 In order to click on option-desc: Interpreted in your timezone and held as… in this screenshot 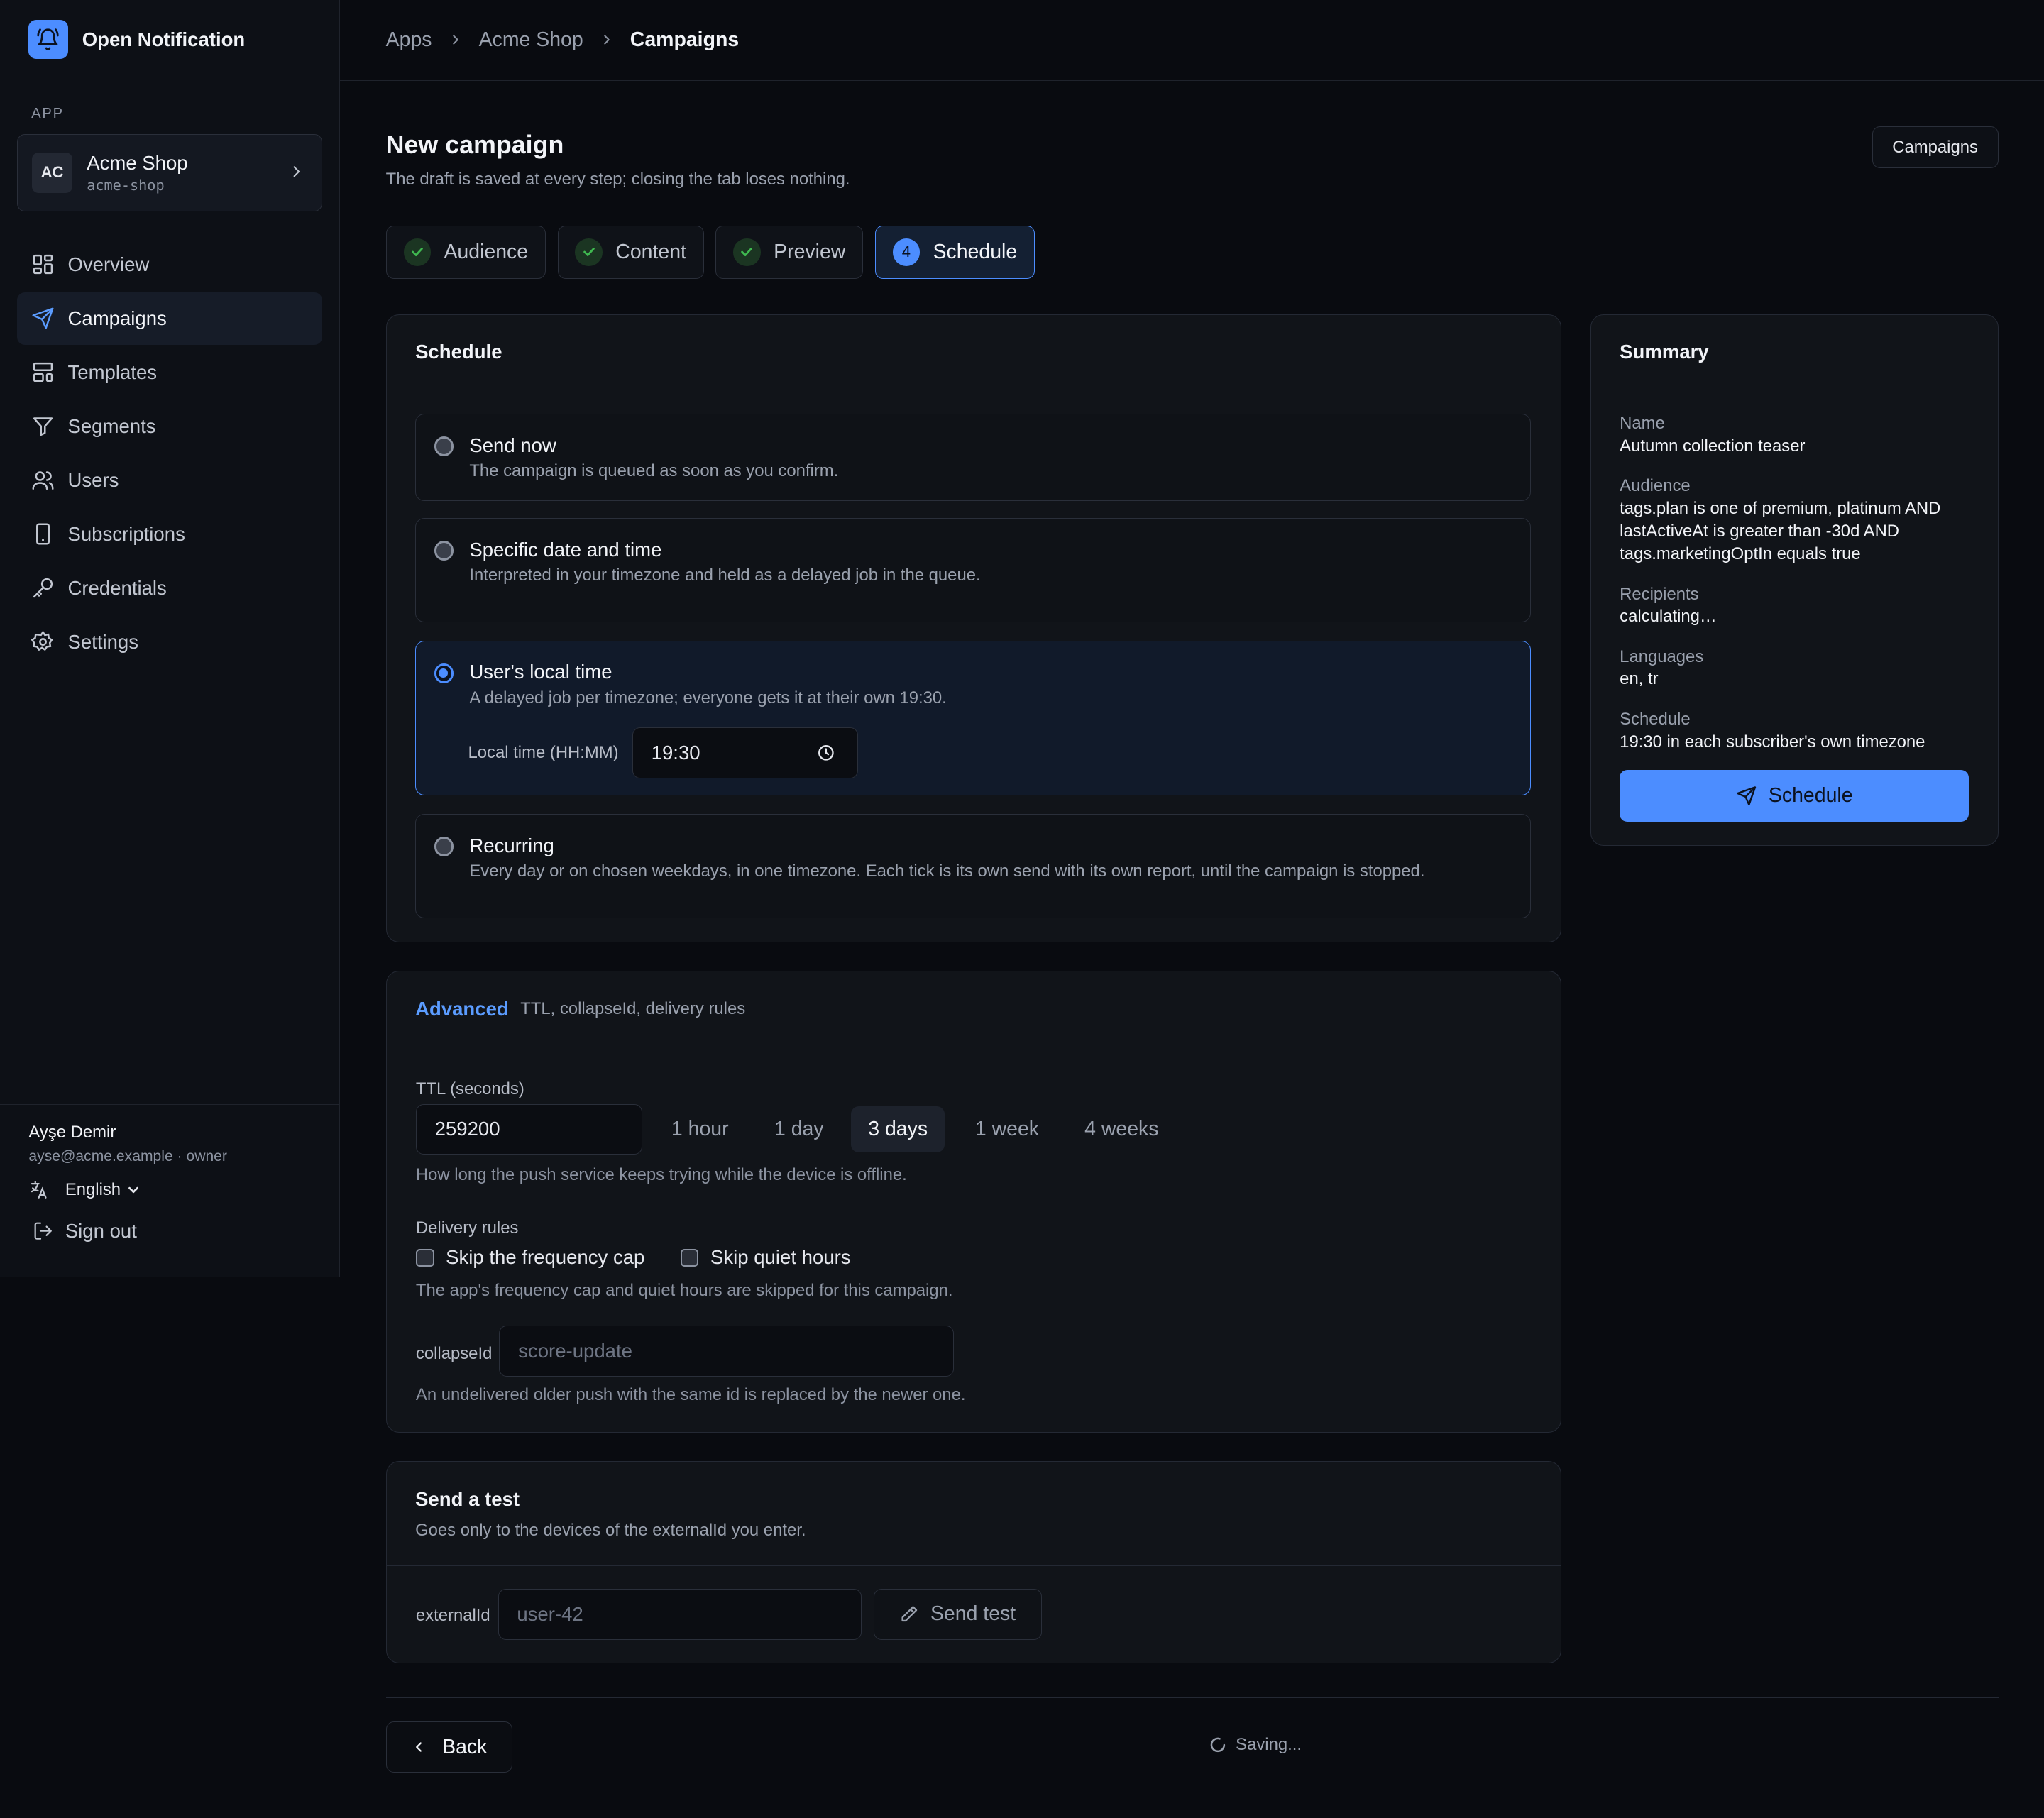, I will do `click(725, 575)`.